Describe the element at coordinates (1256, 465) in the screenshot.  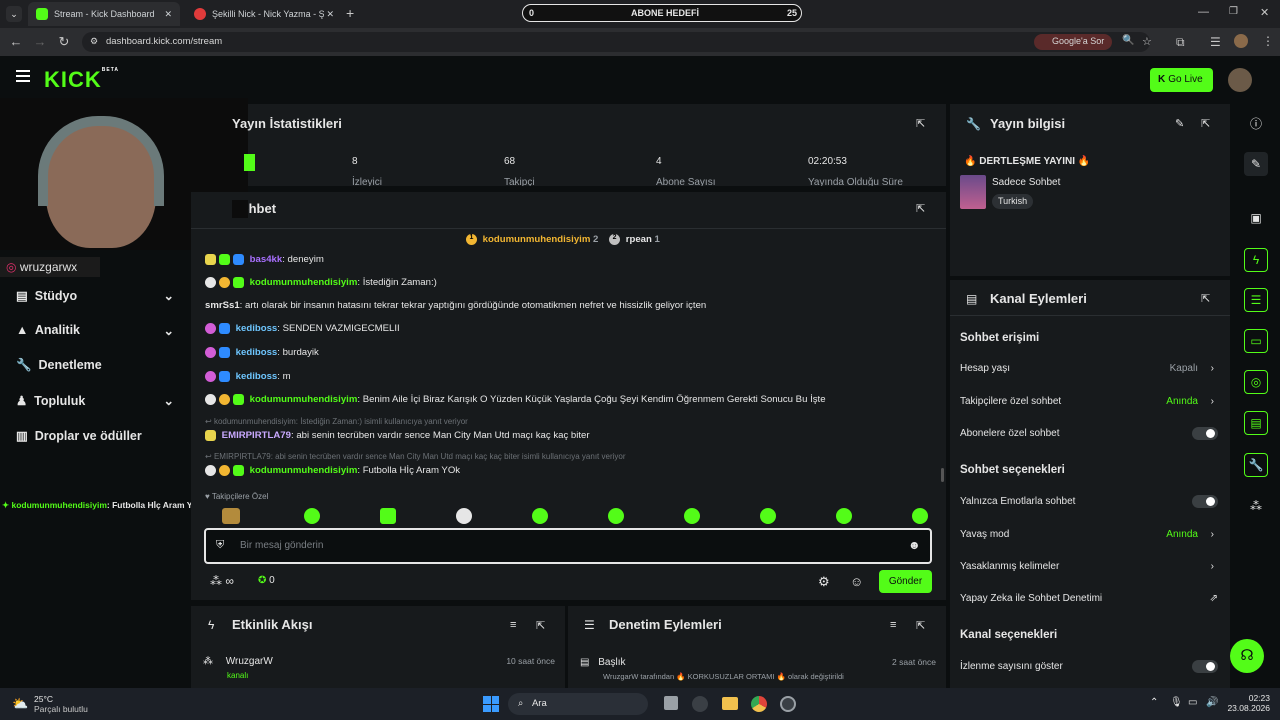
I see `wrench-icon: 🔧` at that location.